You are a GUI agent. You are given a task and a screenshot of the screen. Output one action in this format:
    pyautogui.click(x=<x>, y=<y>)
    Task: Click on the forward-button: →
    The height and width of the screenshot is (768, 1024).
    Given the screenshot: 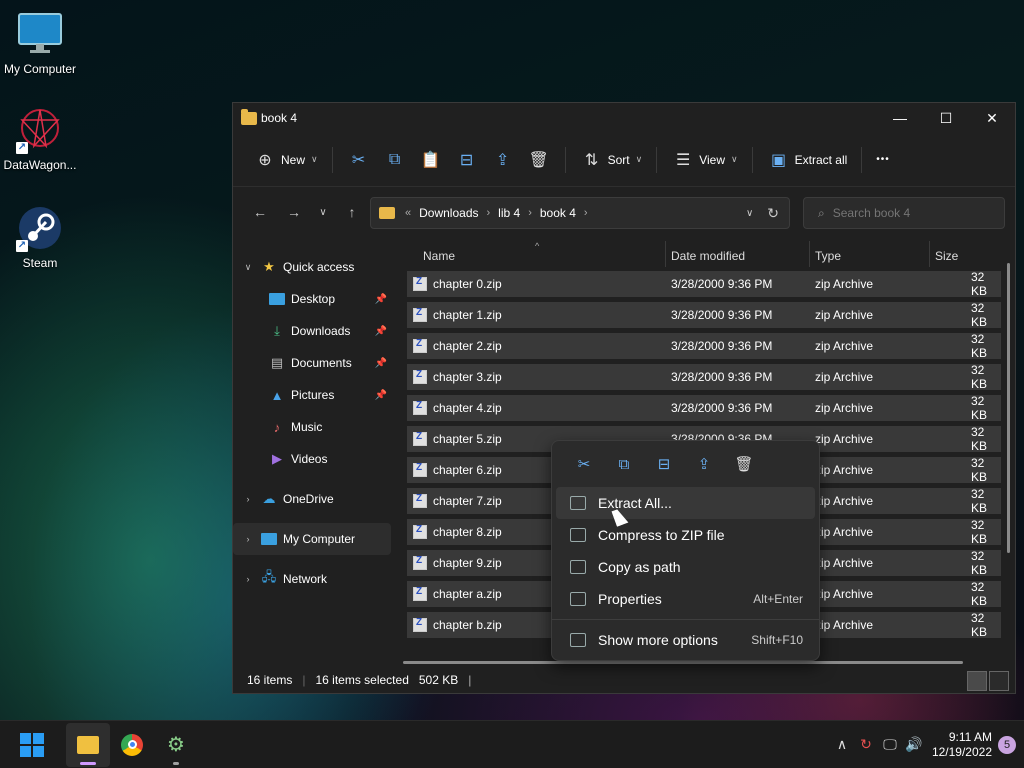 What is the action you would take?
    pyautogui.click(x=294, y=212)
    